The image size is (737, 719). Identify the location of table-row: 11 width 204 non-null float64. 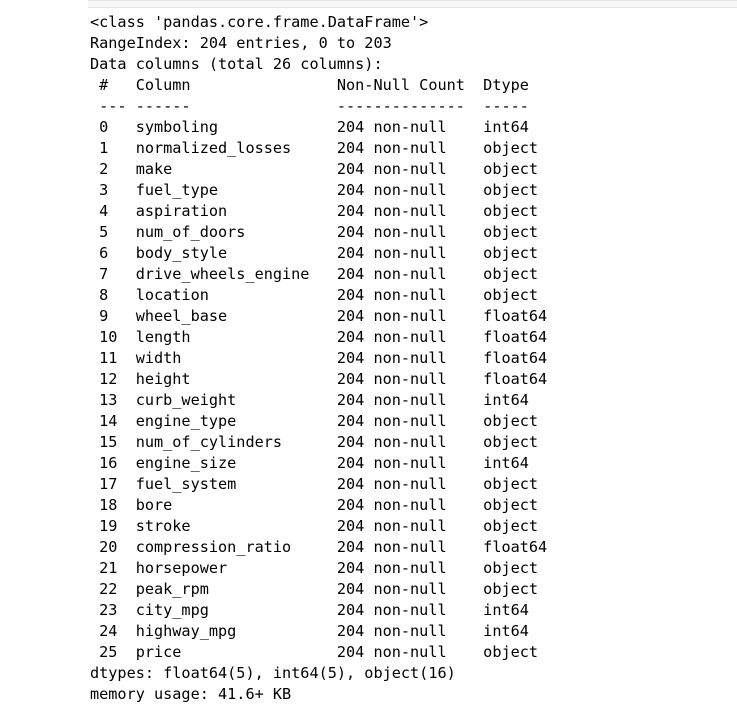
(319, 358).